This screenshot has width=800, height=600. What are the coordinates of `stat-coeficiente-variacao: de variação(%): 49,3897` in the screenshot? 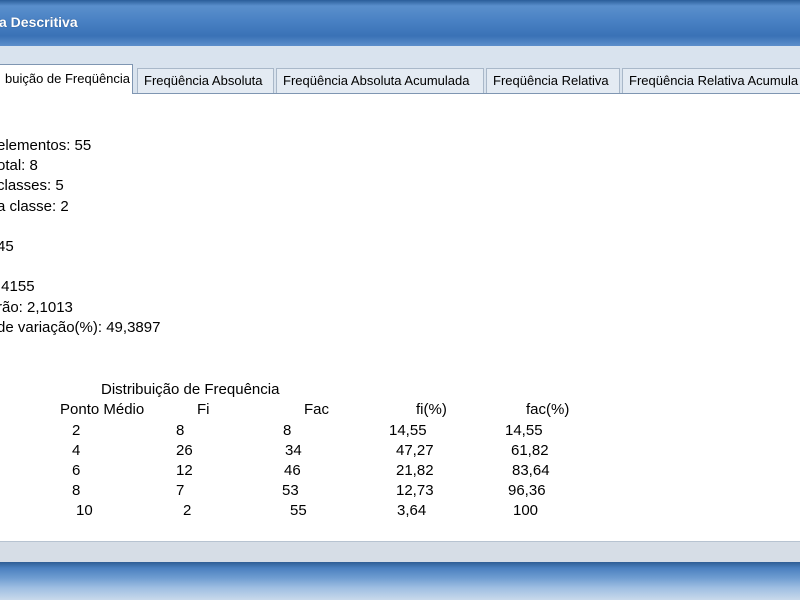 It's located at (80, 327).